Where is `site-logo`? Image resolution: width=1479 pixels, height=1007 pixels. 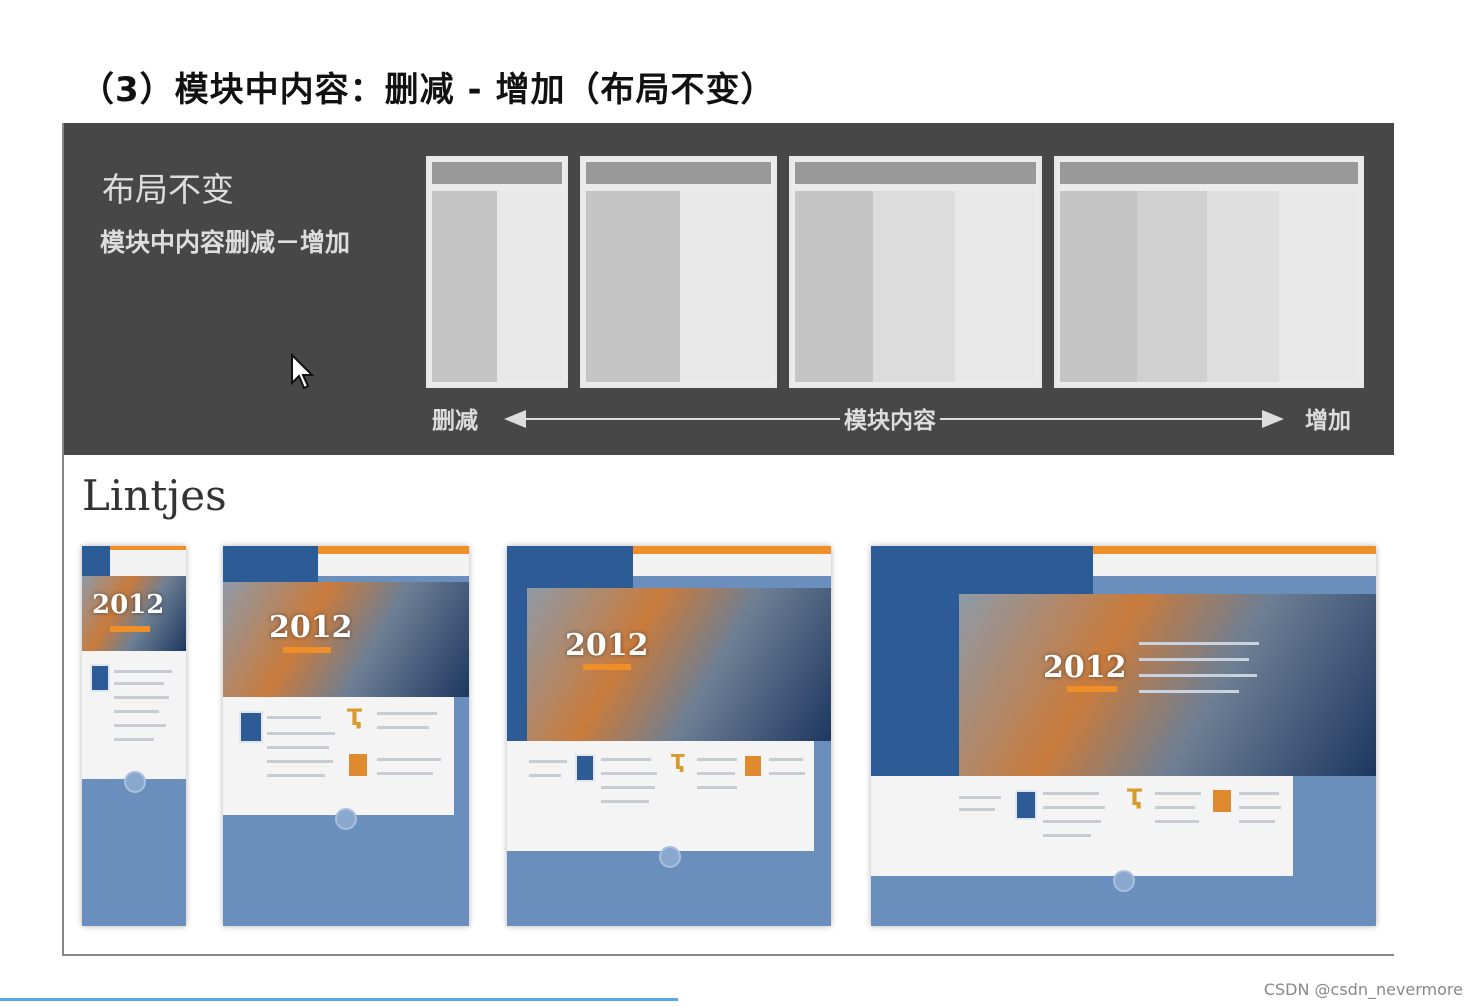
site-logo is located at coordinates (96, 561).